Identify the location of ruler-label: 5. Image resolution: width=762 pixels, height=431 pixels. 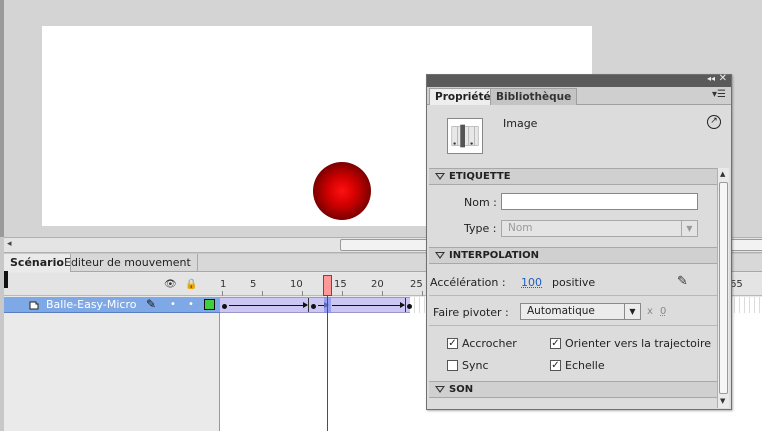
(253, 284).